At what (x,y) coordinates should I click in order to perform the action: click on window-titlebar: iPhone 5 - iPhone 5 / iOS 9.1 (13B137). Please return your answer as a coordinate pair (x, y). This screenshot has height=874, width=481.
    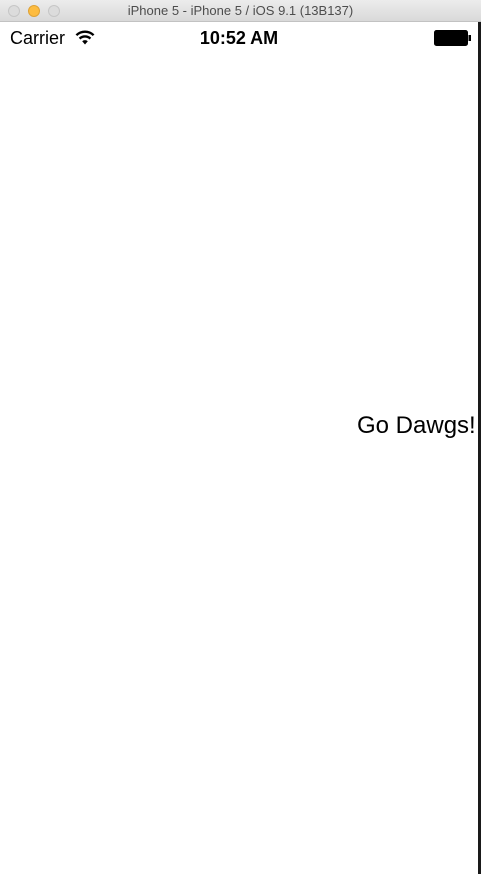
    Looking at the image, I should click on (240, 11).